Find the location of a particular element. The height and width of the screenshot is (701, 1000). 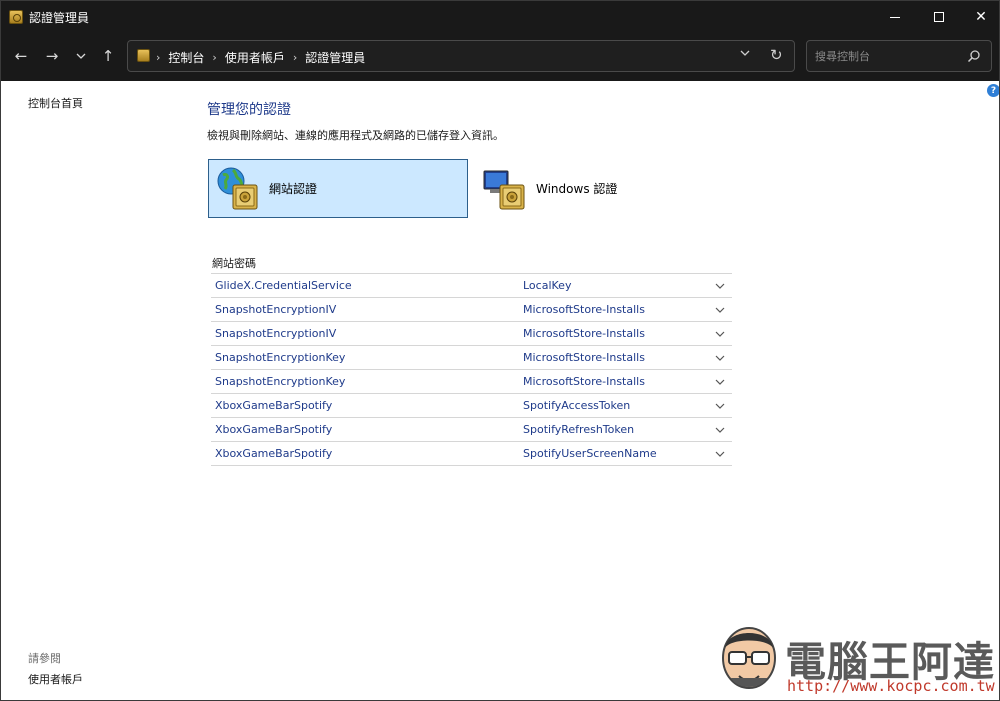

web-credentials-icon is located at coordinates (239, 189).